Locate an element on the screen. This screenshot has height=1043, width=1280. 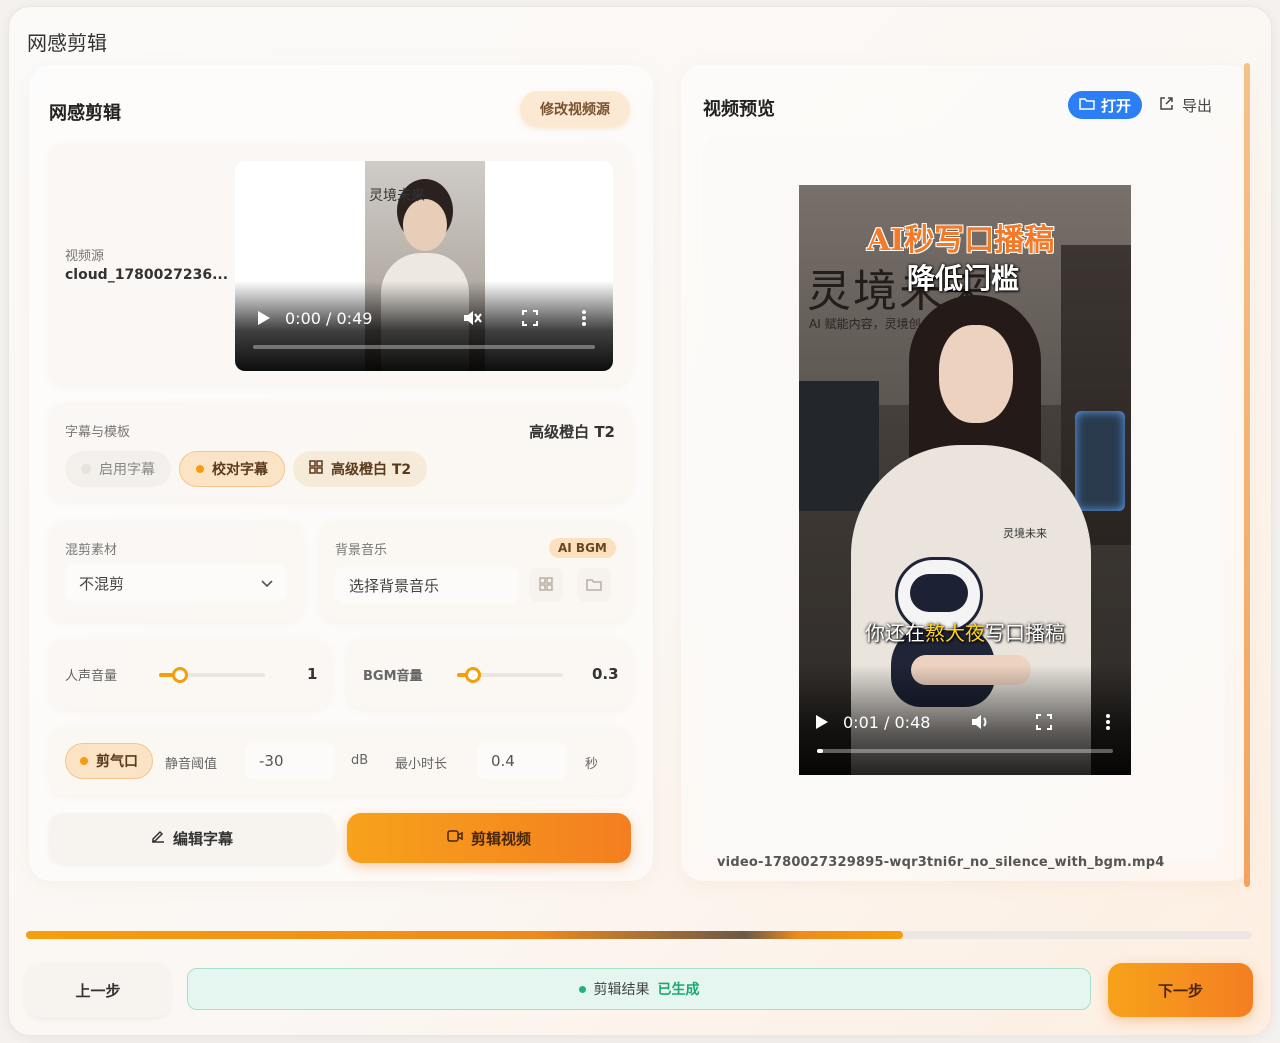
voice-volume-slider is located at coordinates (212, 675).